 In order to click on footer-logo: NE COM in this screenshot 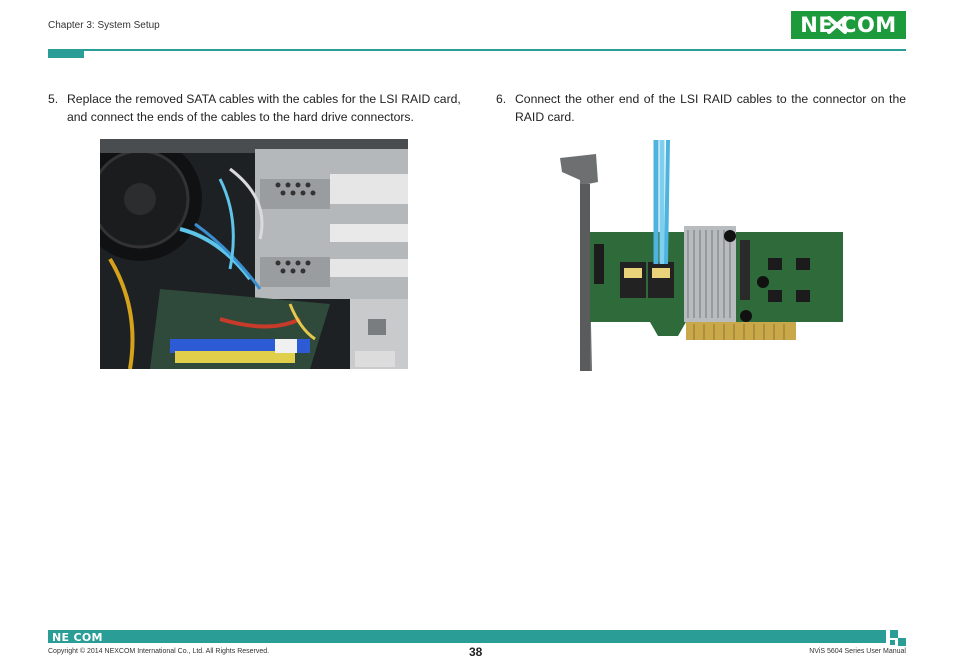, I will do `click(77, 637)`.